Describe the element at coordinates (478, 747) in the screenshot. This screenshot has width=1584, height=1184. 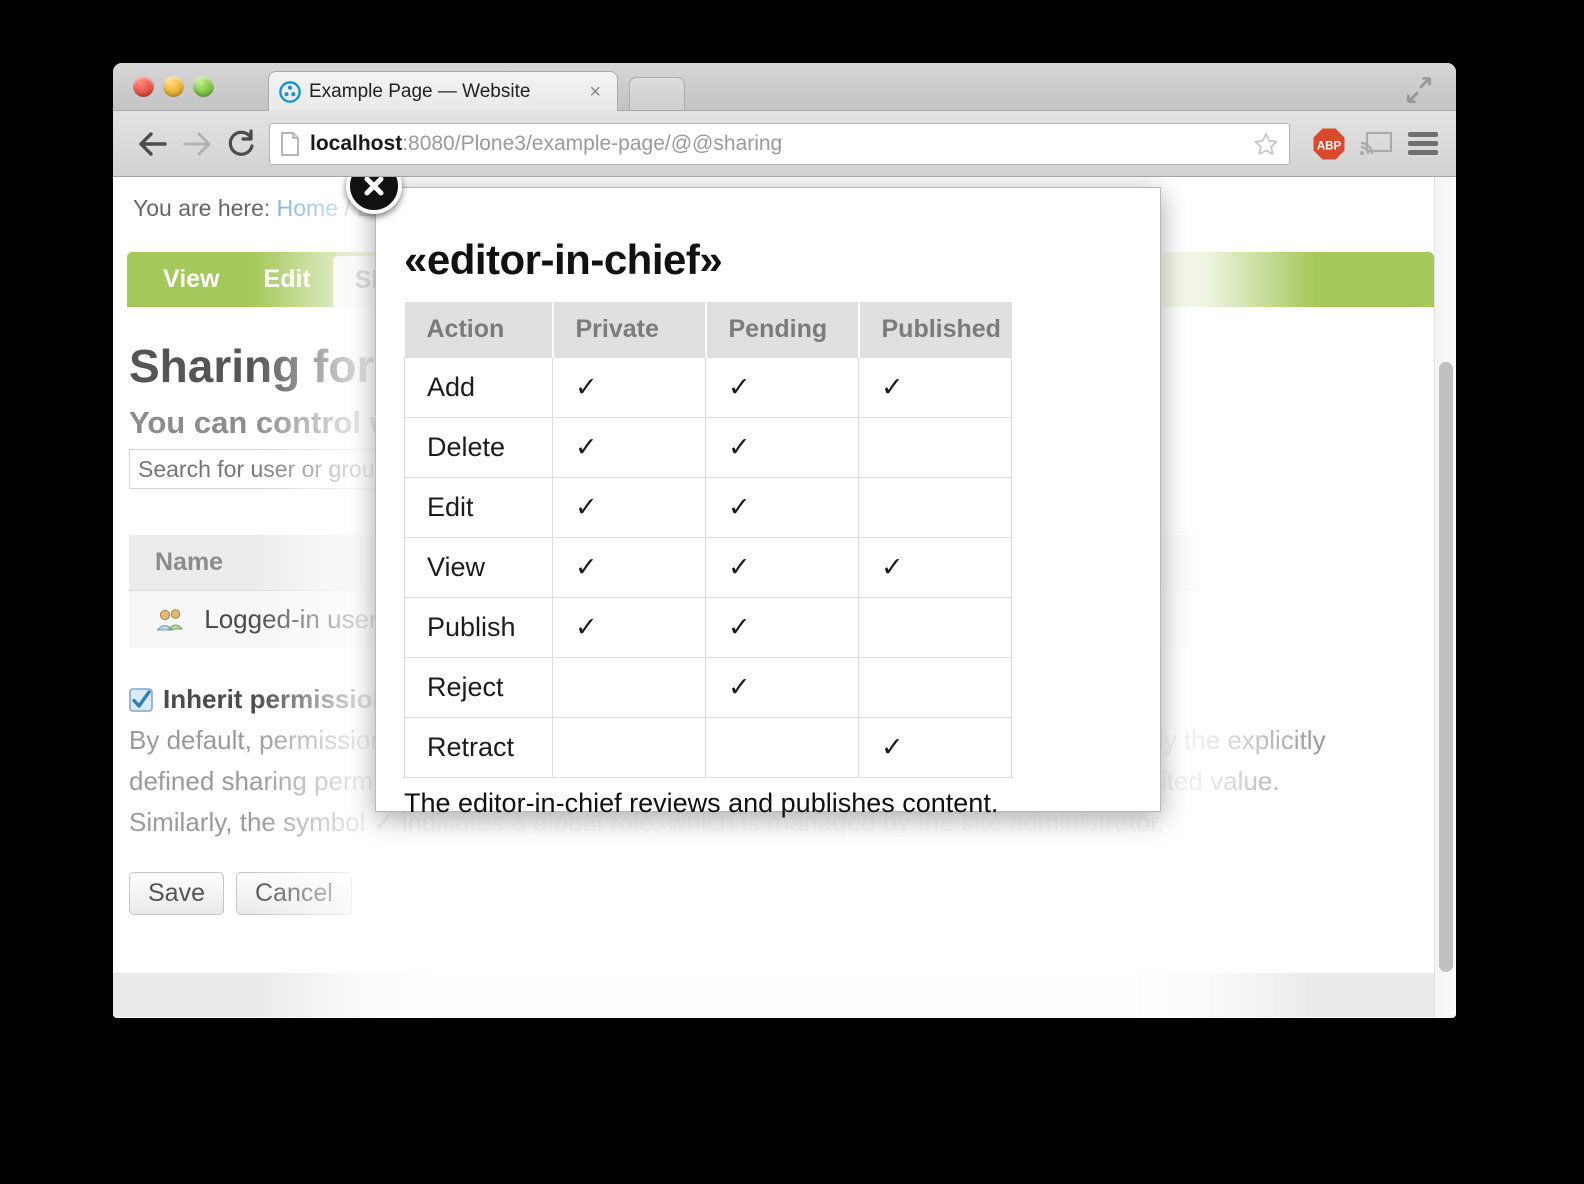
I see `permission-action-label: Retract` at that location.